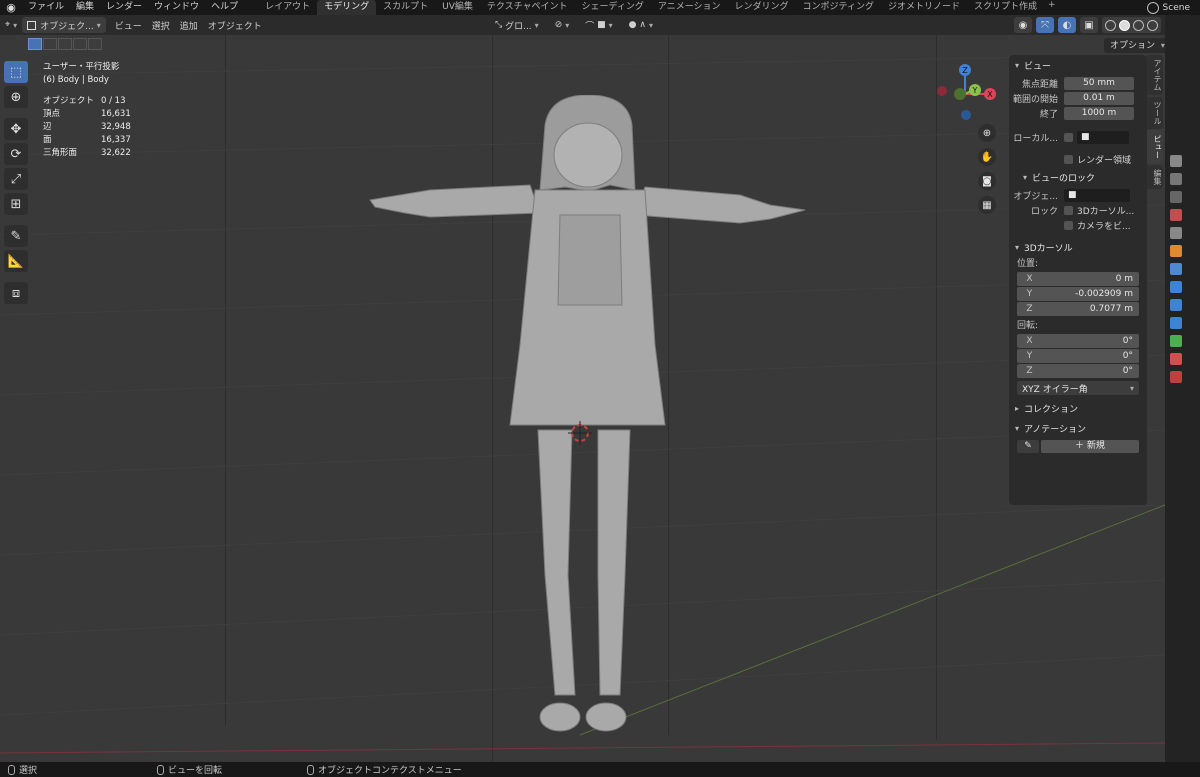 The width and height of the screenshot is (1200, 777). I want to click on collection-section-header: ▸ コレクション, so click(1078, 408).